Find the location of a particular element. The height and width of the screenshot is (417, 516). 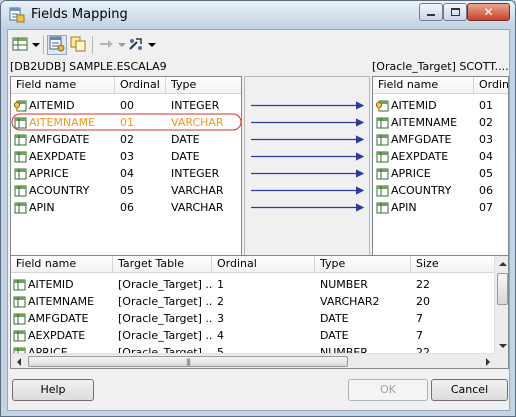

ordinal-cell-text: 07 is located at coordinates (486, 207).